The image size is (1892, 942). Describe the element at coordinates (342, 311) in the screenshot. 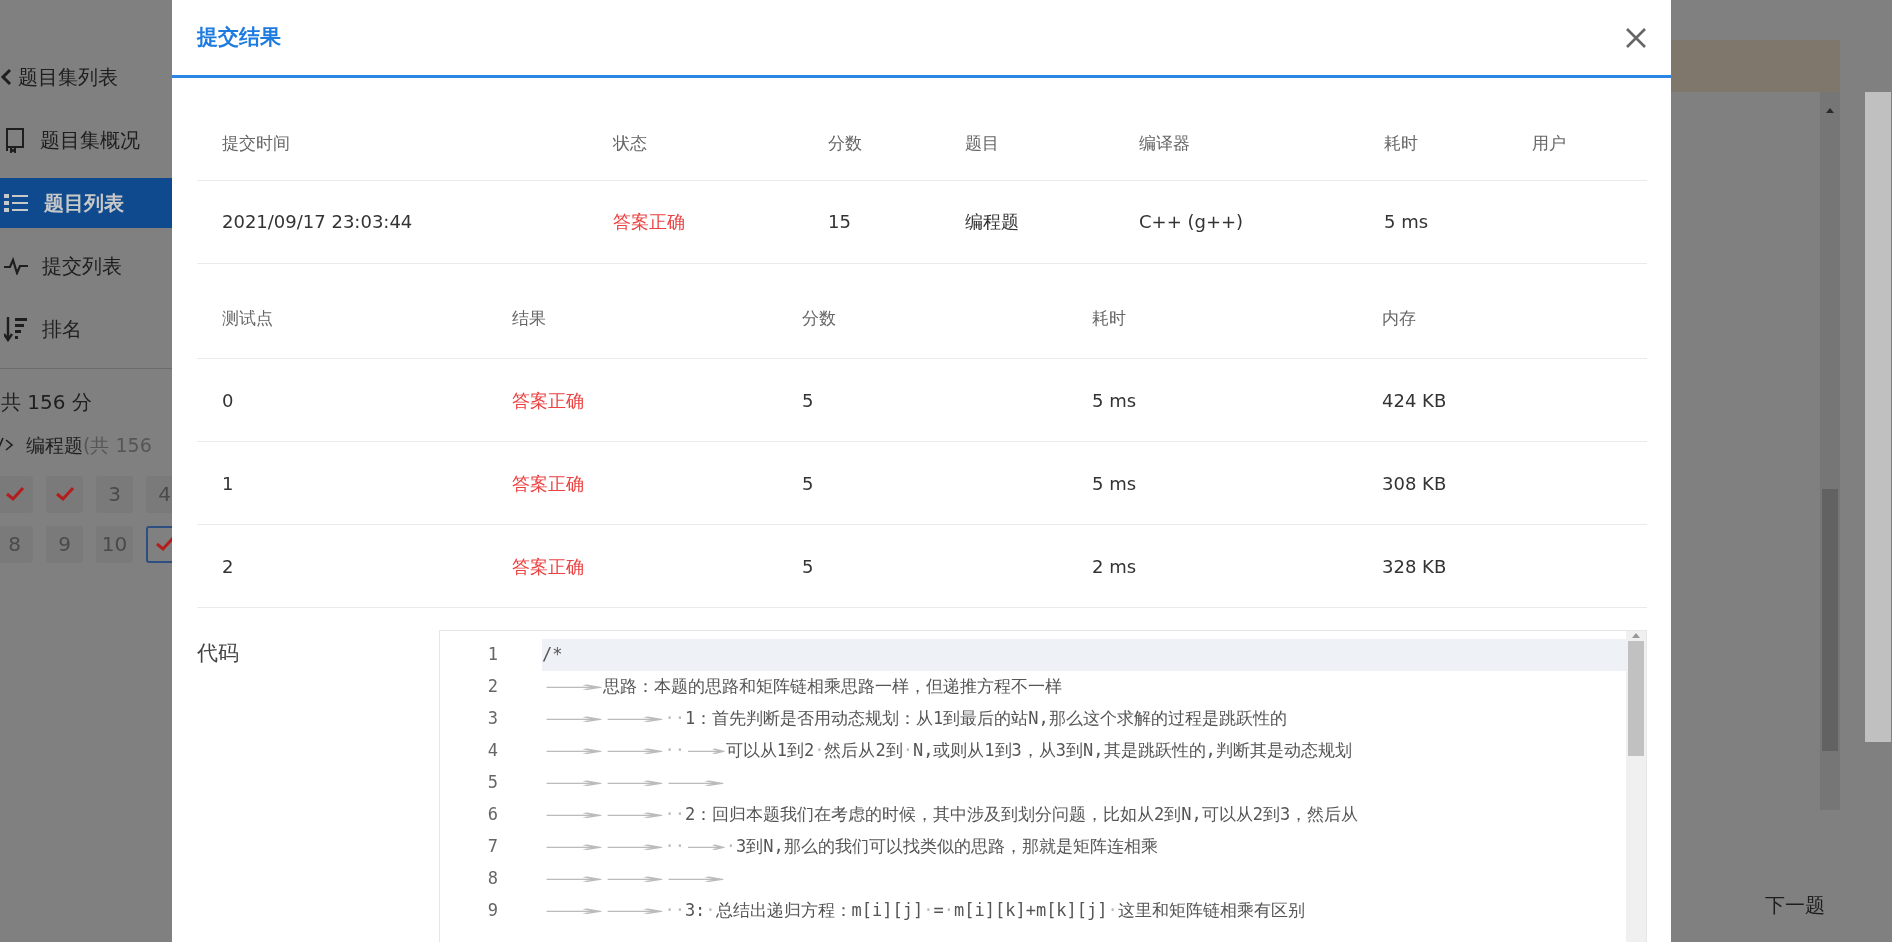

I see `column-header: 测试点` at that location.